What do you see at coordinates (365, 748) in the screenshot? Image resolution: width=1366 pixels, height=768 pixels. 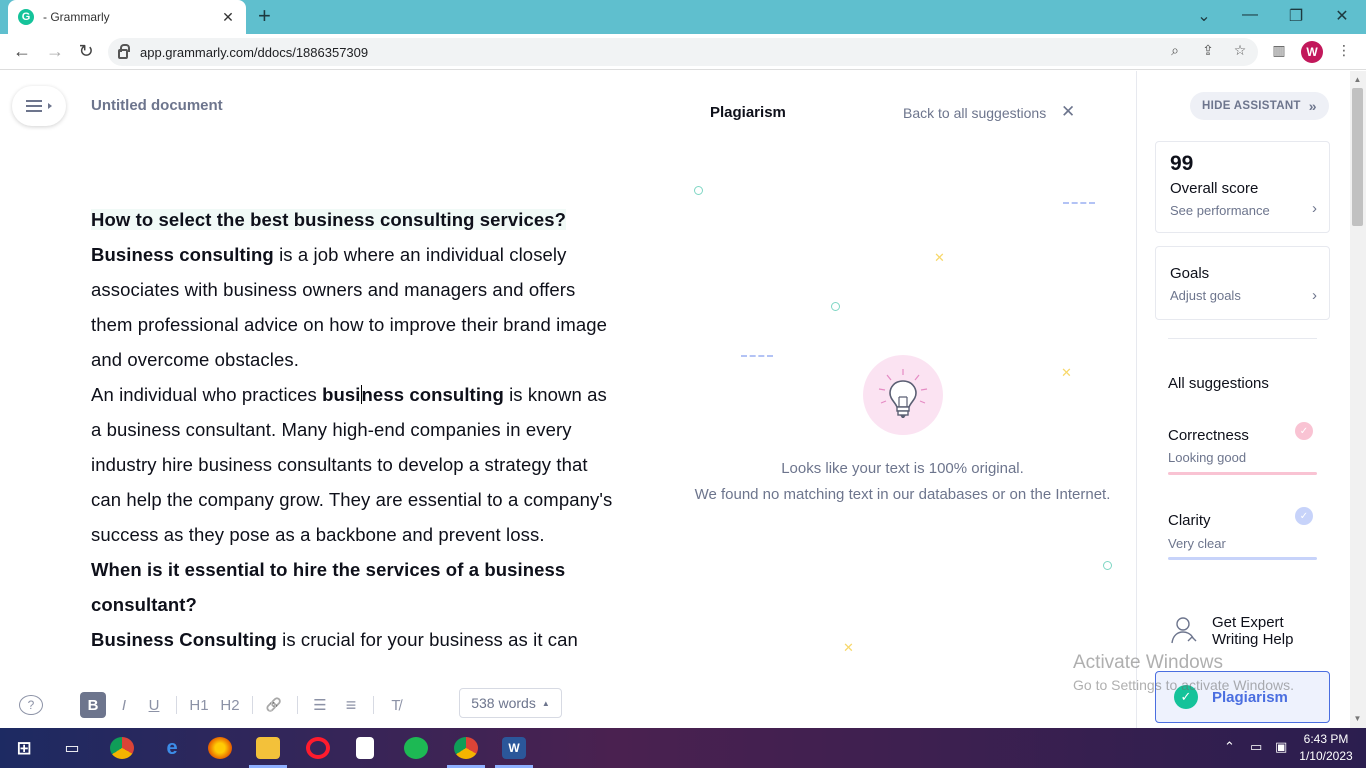 I see `document-app-icon` at bounding box center [365, 748].